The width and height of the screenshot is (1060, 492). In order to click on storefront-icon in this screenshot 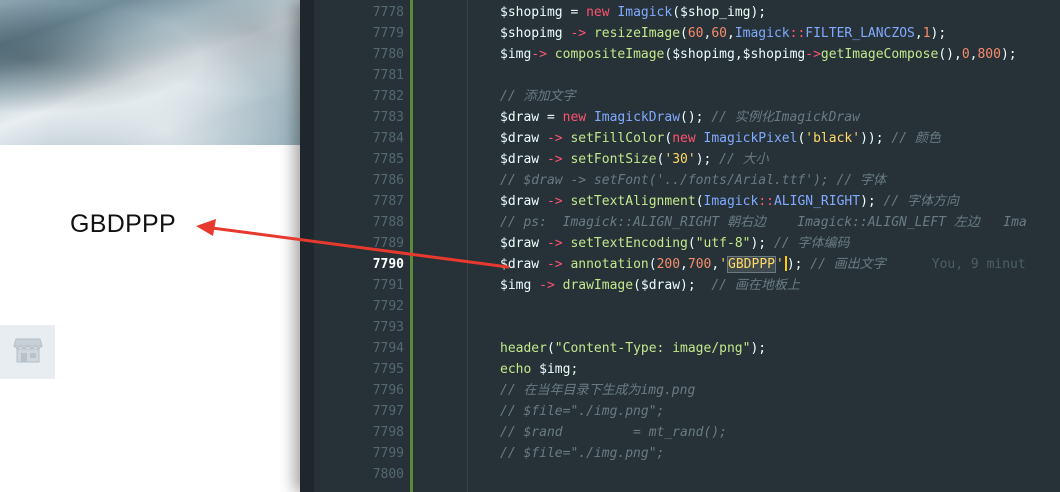, I will do `click(27, 352)`.